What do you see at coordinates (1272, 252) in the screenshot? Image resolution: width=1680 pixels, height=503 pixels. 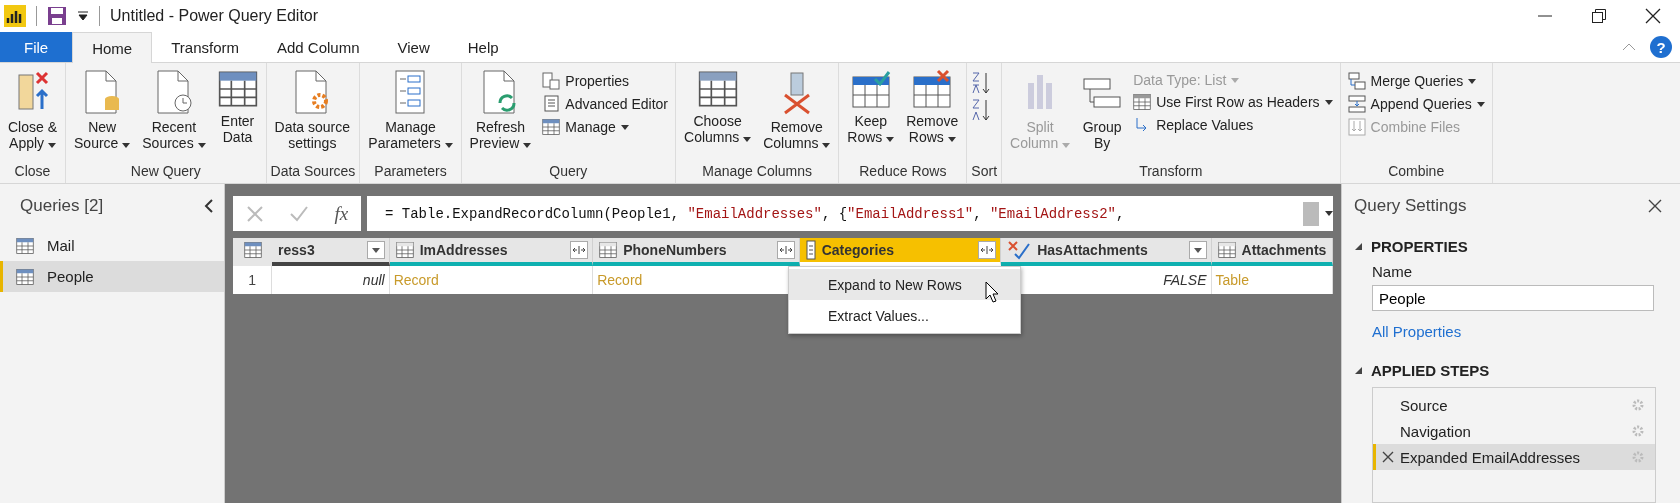 I see `column-header: Attachments` at bounding box center [1272, 252].